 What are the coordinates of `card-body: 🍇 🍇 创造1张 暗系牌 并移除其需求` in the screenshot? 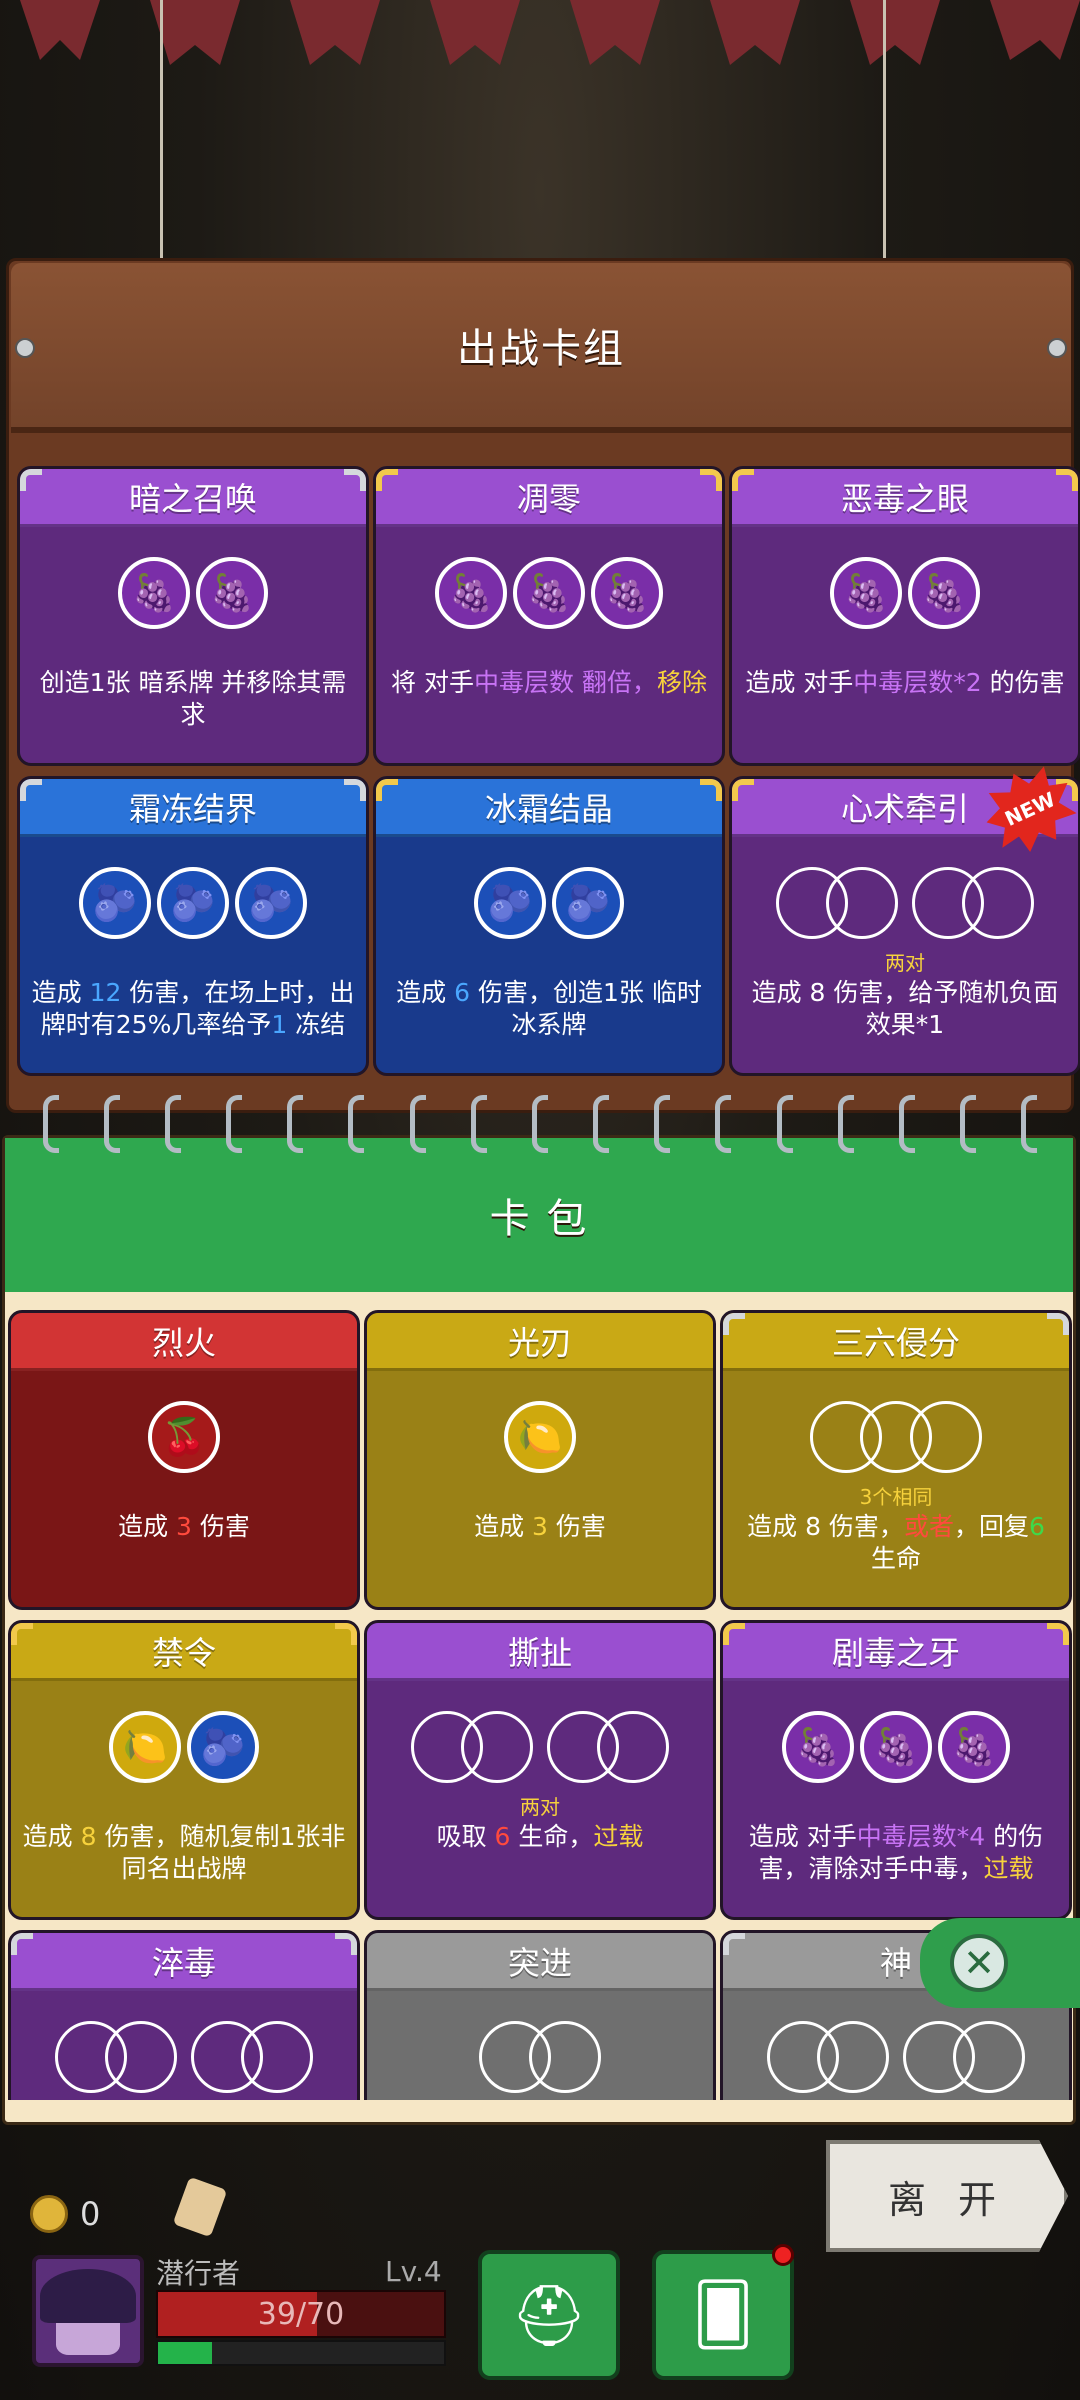 It's located at (193, 645).